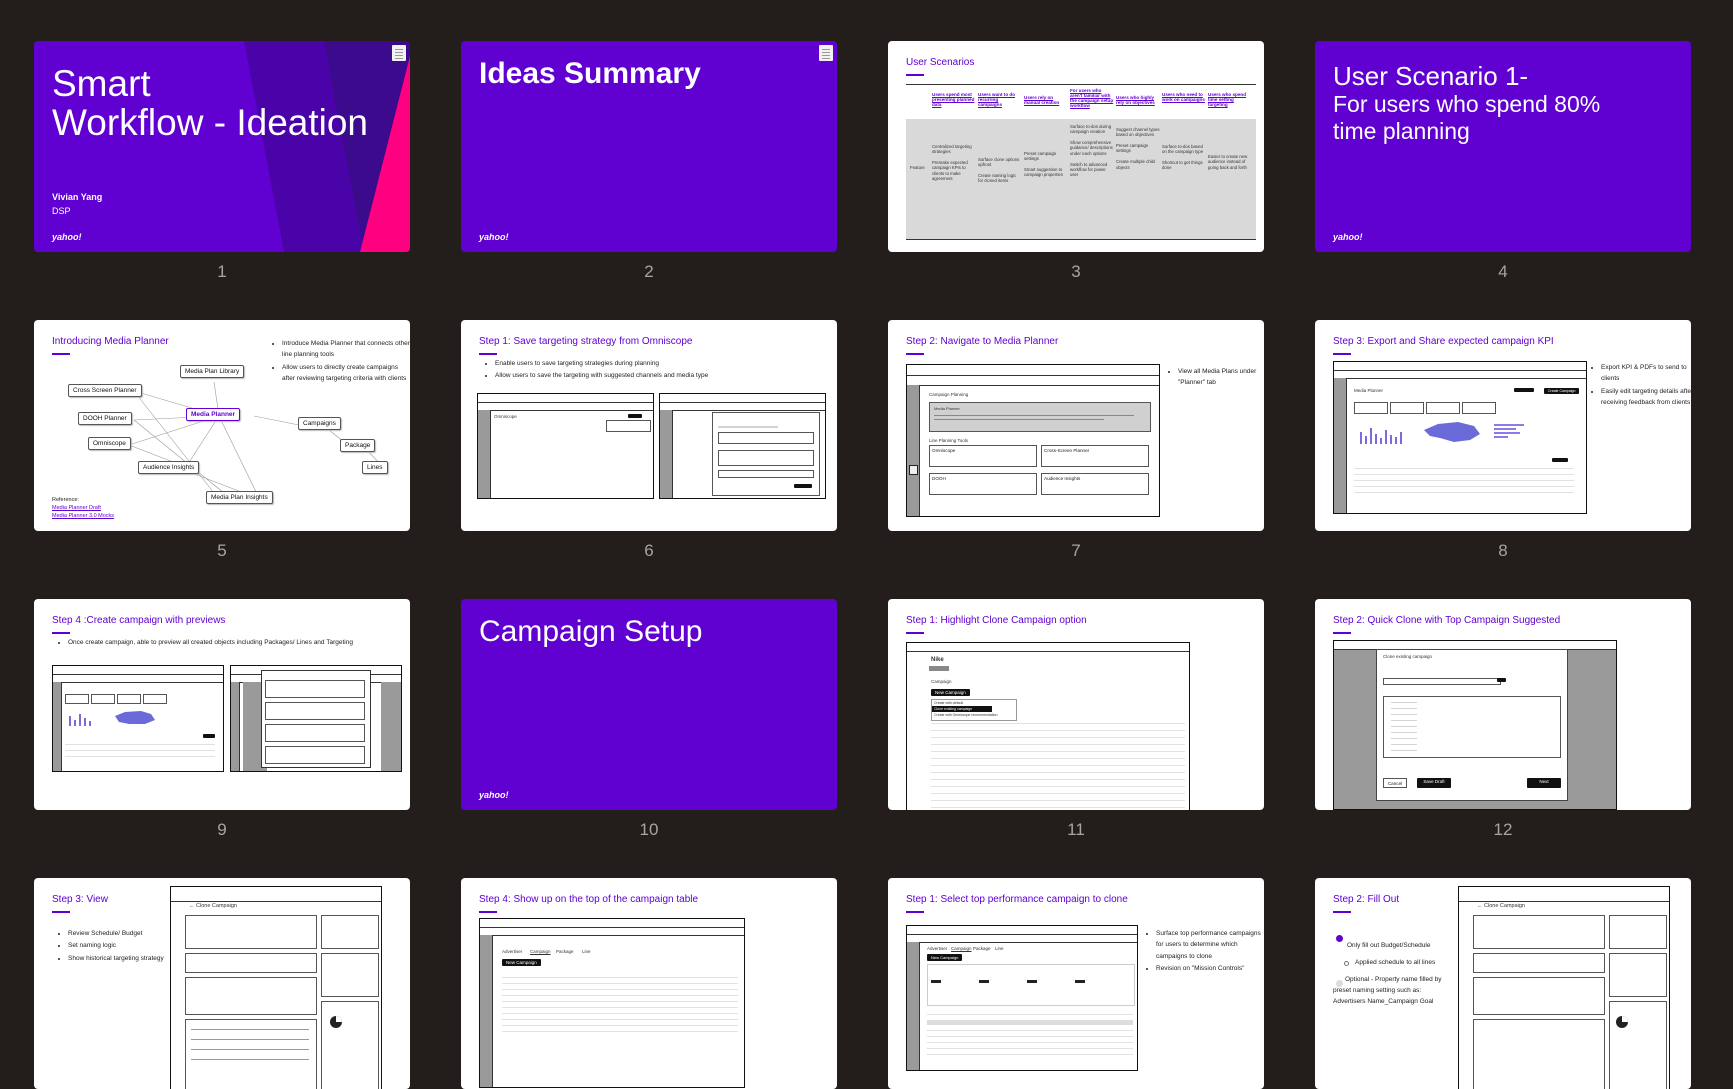 The image size is (1733, 1089). I want to click on slide-thumbnail-10: Campaign Setup yahoo, so click(649, 704).